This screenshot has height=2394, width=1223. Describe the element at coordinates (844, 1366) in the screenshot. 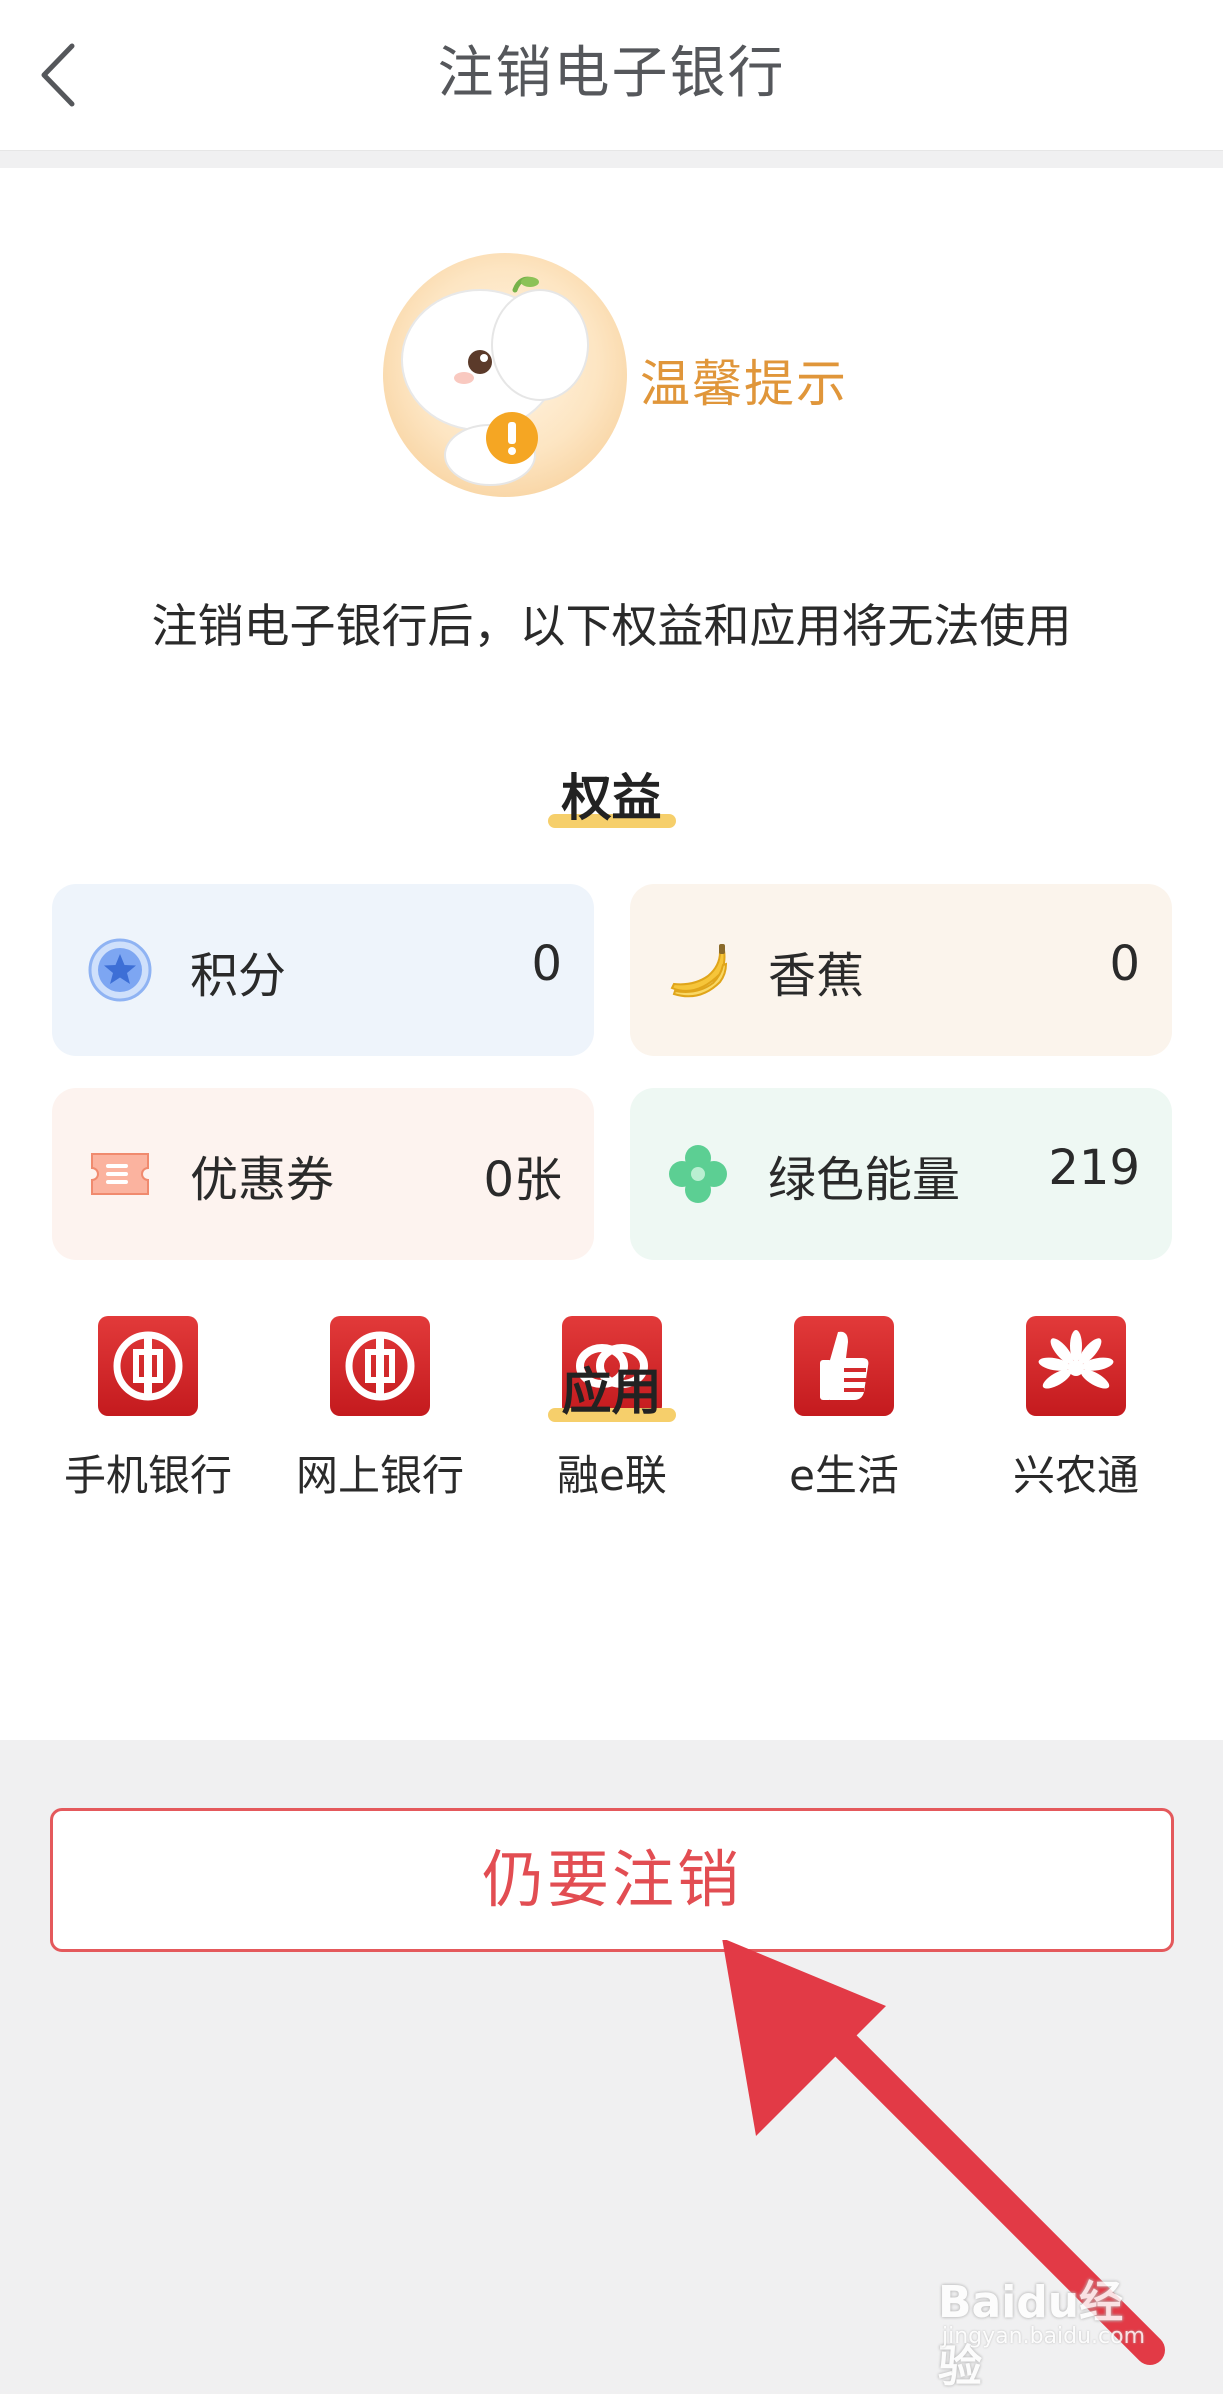

I see `thumbs-up-icon` at that location.